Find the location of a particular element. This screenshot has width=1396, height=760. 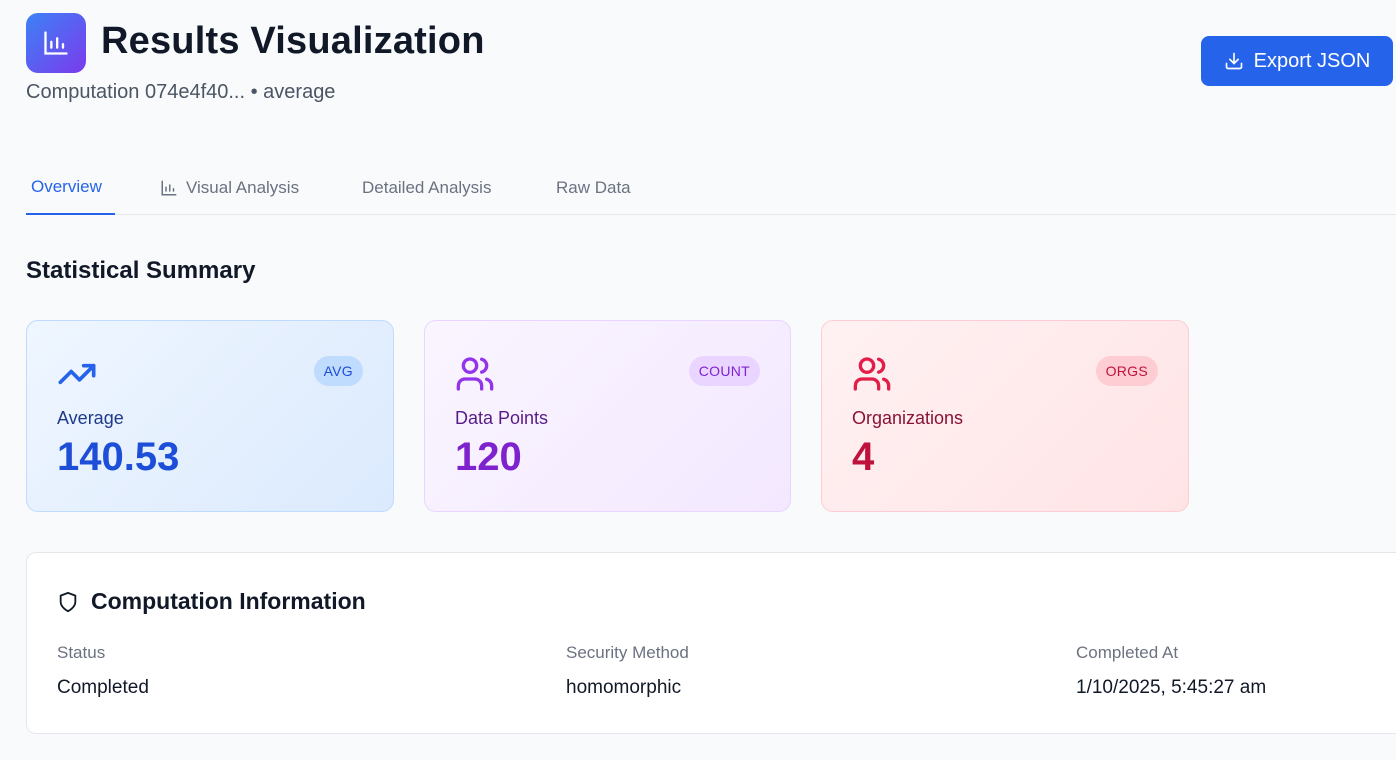

tab-detailed-analysis-label: Detailed Analysis is located at coordinates (427, 187).